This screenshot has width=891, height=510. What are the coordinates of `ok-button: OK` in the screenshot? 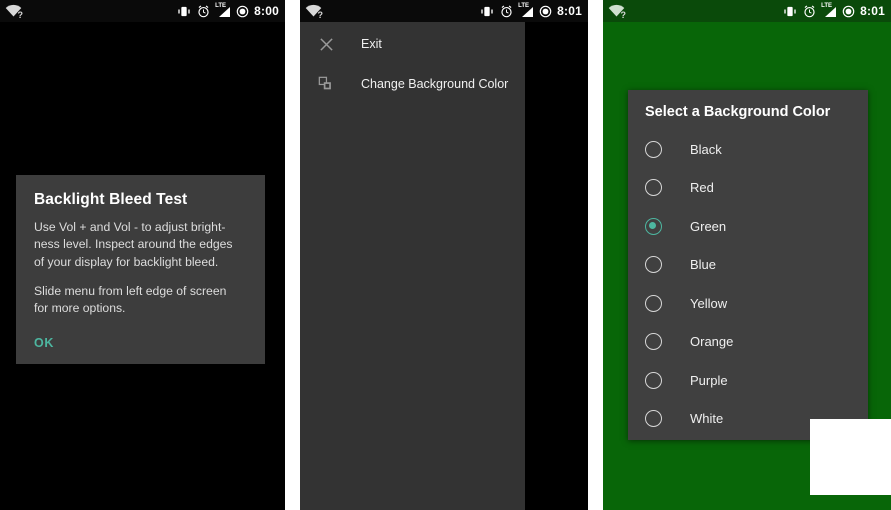 It's located at (46, 343).